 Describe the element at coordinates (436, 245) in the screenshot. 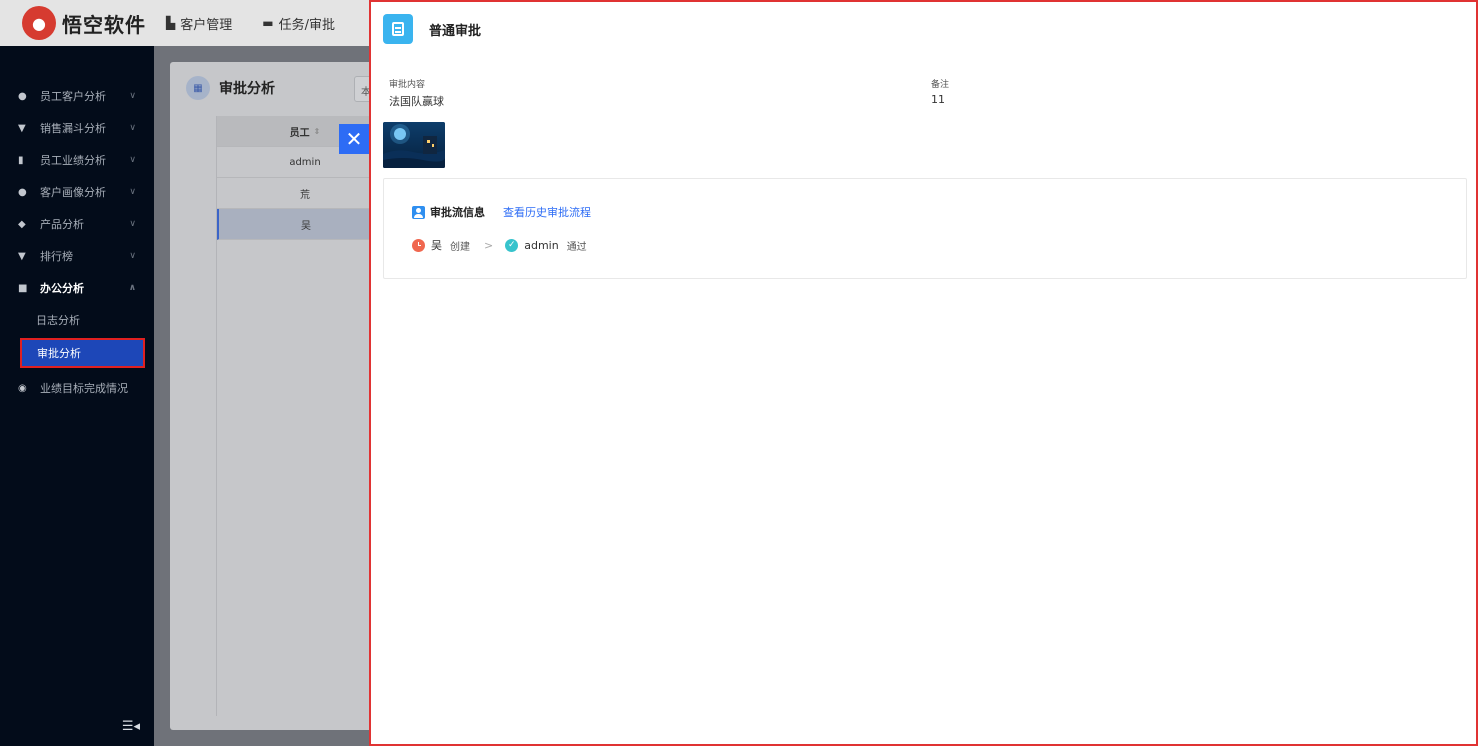

I see `step-name: 吴` at that location.